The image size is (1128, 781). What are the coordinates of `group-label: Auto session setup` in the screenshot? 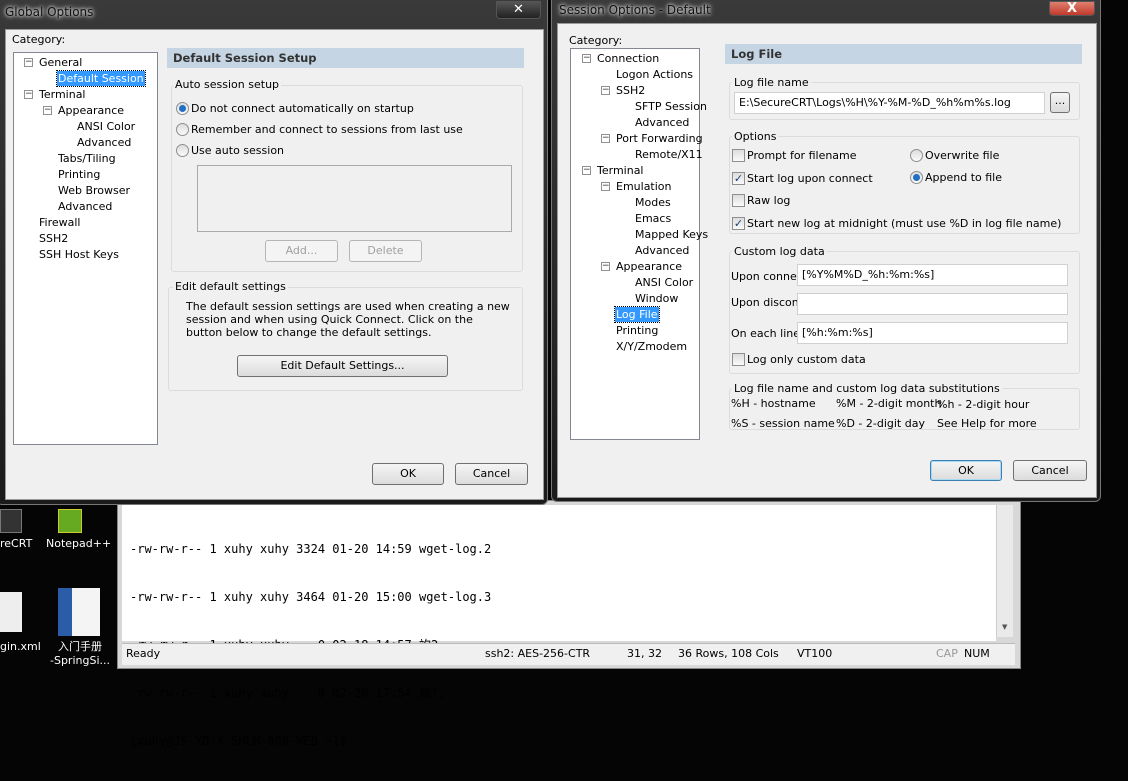 It's located at (227, 84).